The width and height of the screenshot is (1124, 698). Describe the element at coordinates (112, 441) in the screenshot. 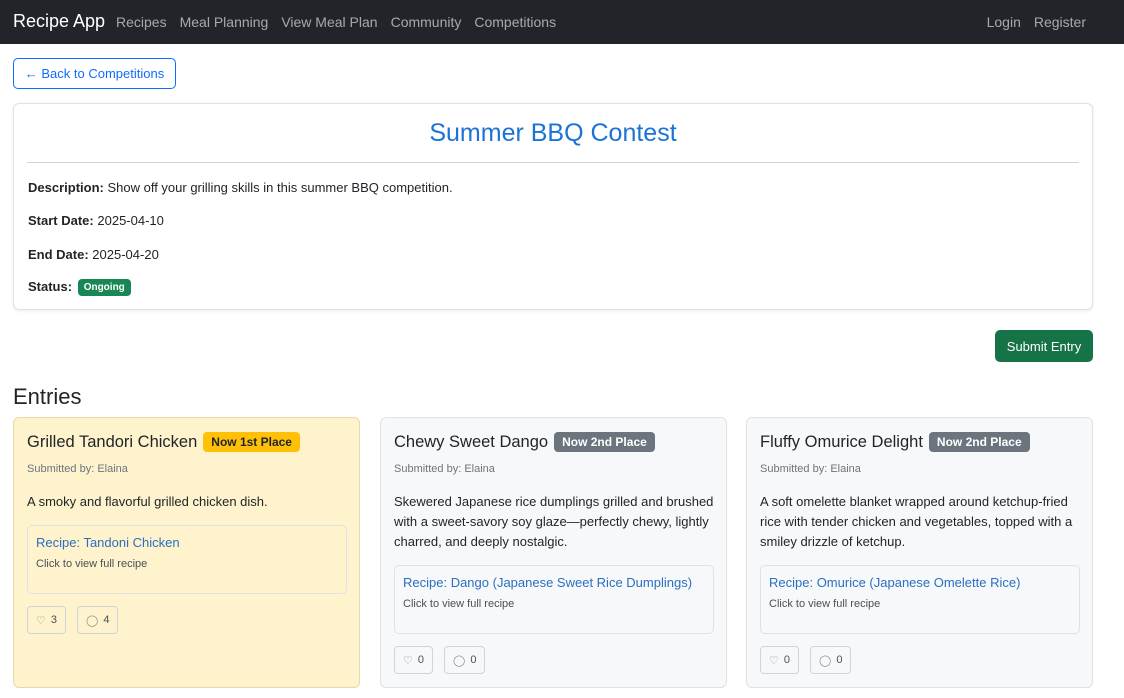

I see `entry-title: Grilled Tandori Chicken` at that location.